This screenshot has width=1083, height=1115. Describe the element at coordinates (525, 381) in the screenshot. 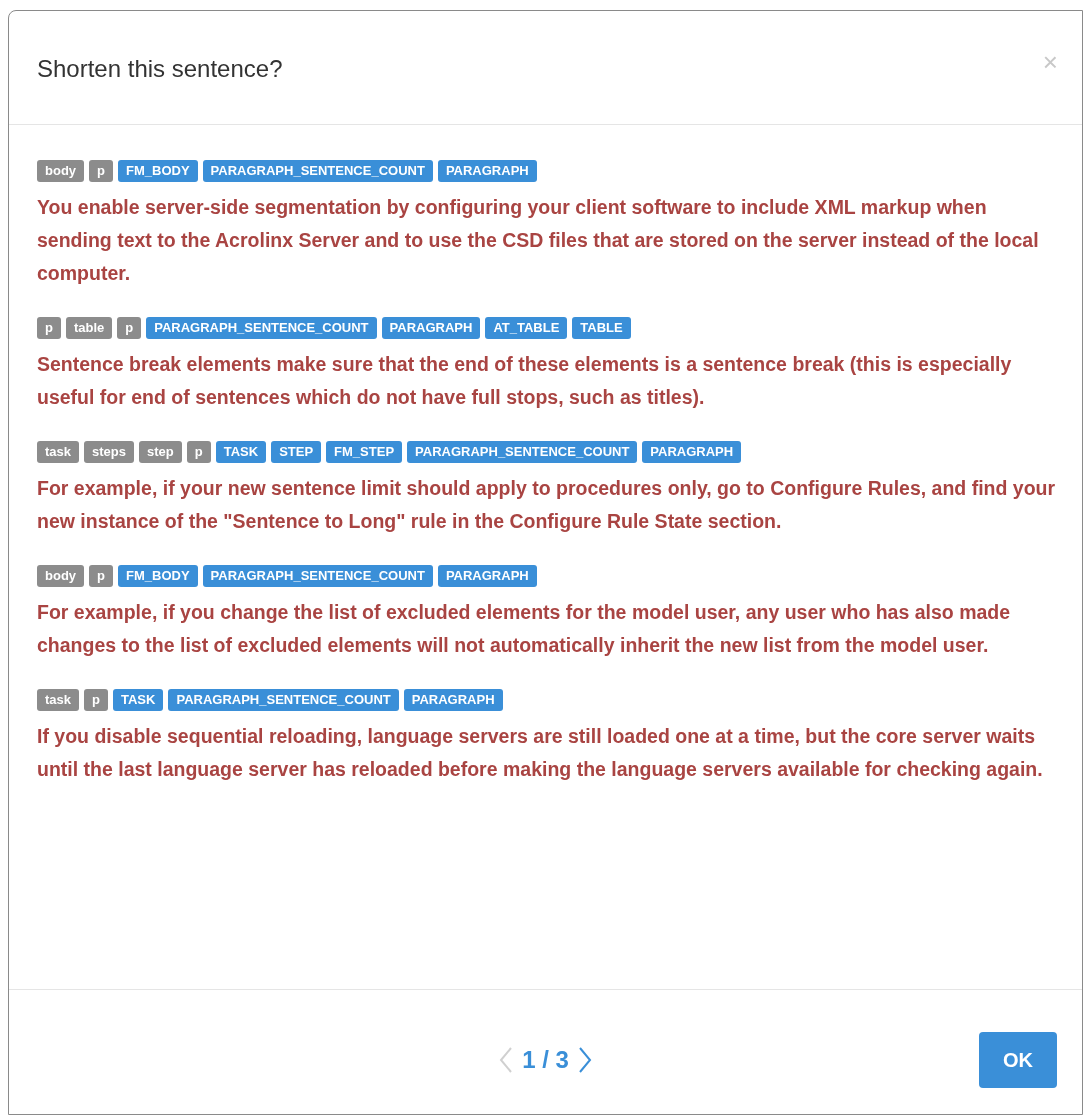

I see `sentence-text: Sentence break elements make sure that the end of these elements is a sentence break (this is especially useful for end of sentences which do not have full stops, such as titles).` at that location.